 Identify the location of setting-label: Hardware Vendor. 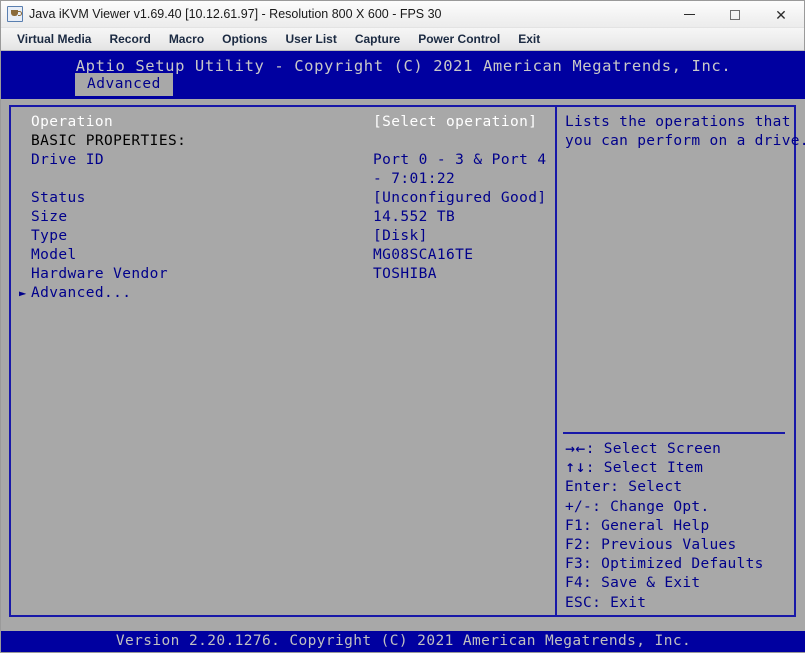
(99, 274).